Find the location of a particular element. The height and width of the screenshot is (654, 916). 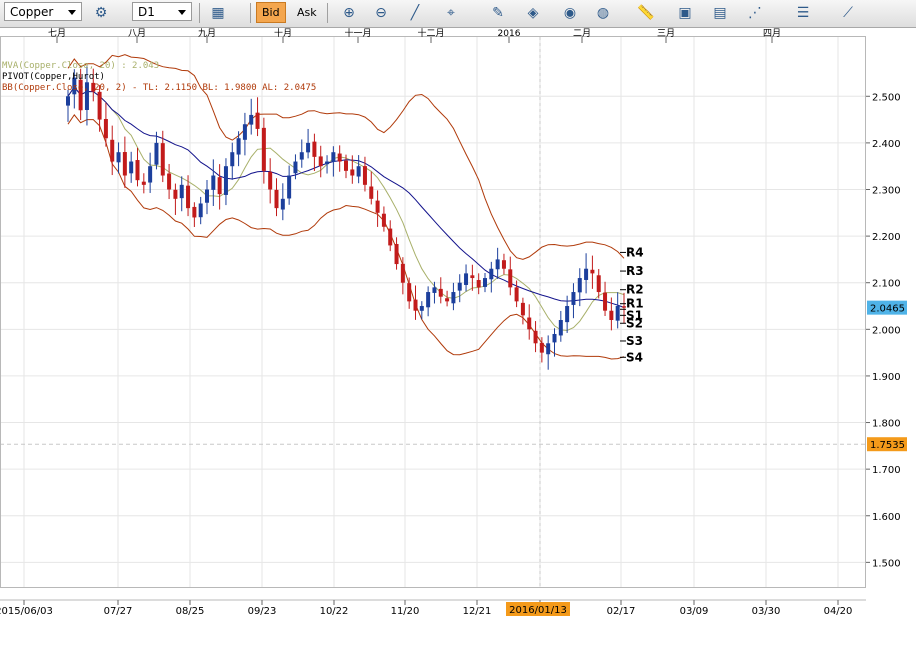

chart-type-icon: ▦ is located at coordinates (218, 13).